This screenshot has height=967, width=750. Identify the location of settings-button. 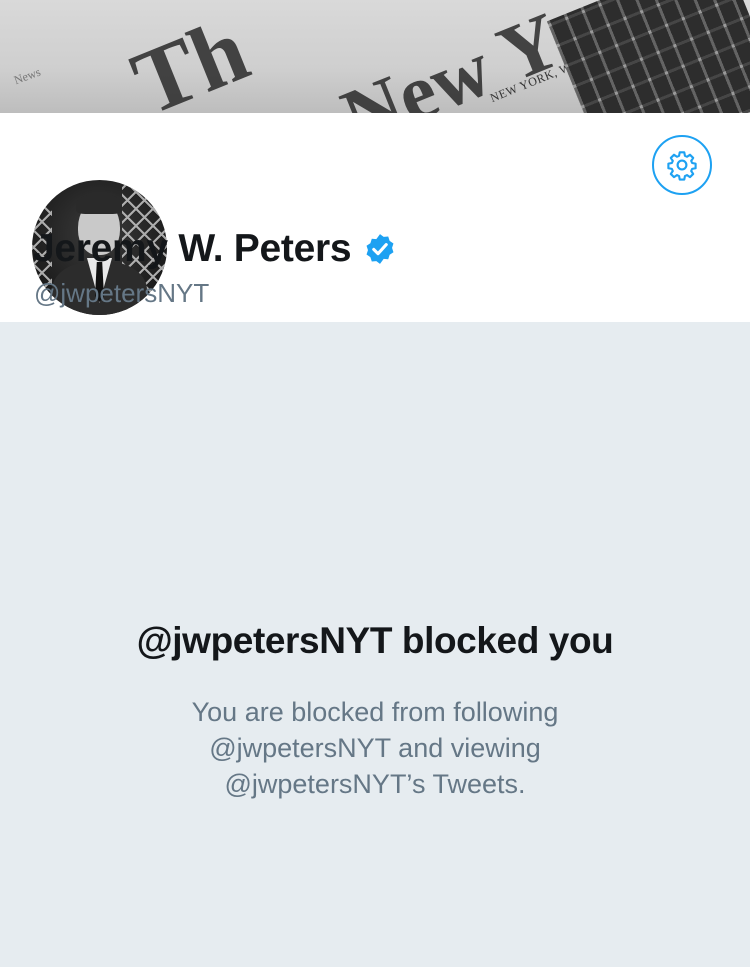
(682, 165).